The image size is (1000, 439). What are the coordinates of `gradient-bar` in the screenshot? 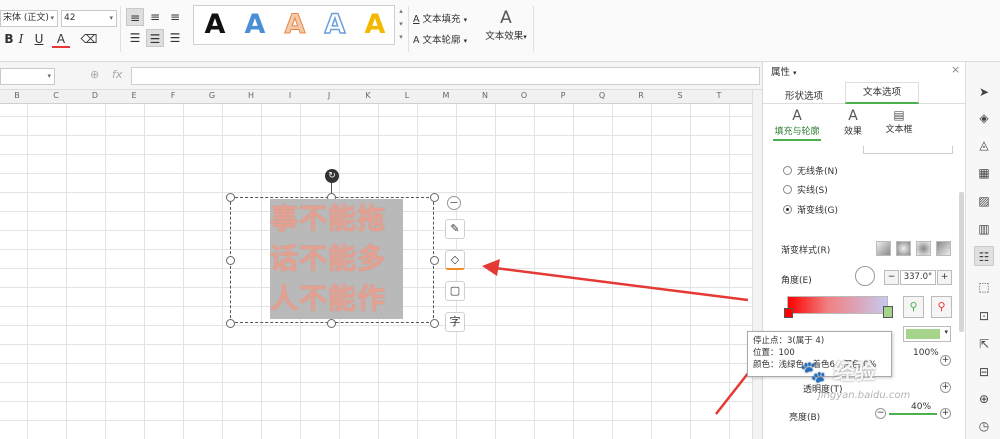 It's located at (837, 305).